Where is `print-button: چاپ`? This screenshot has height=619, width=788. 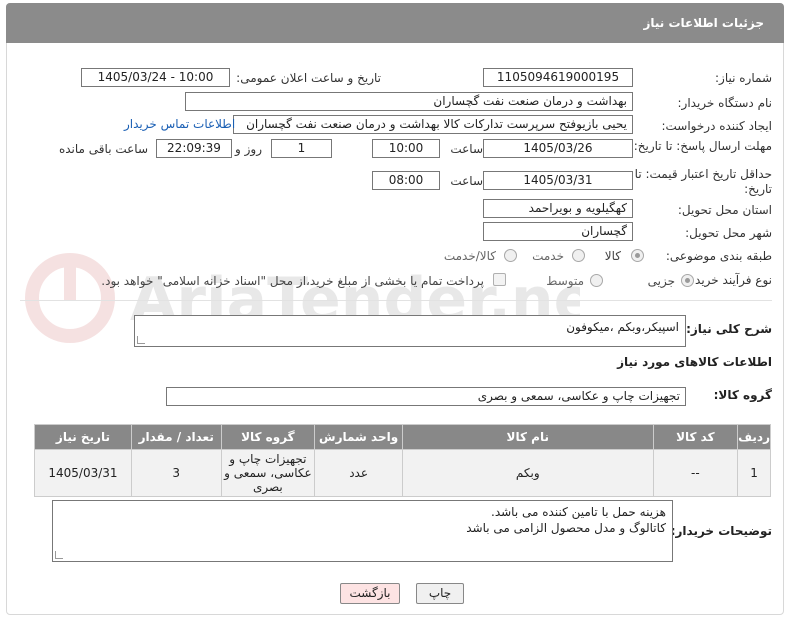 print-button: چاپ is located at coordinates (440, 593).